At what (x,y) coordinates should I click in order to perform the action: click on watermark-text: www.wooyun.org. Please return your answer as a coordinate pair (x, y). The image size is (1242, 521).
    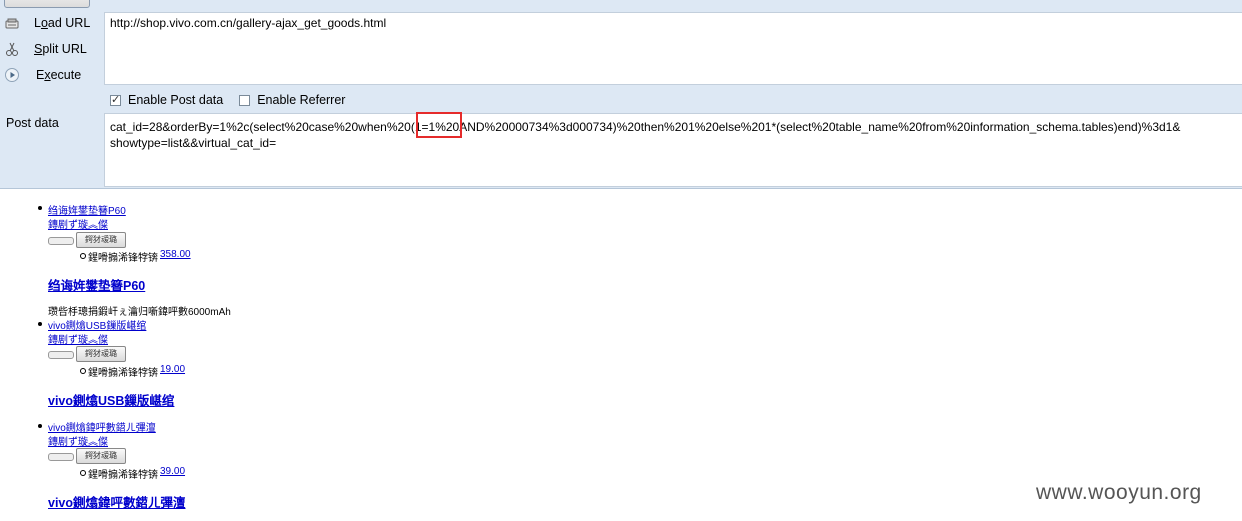
    Looking at the image, I should click on (1119, 492).